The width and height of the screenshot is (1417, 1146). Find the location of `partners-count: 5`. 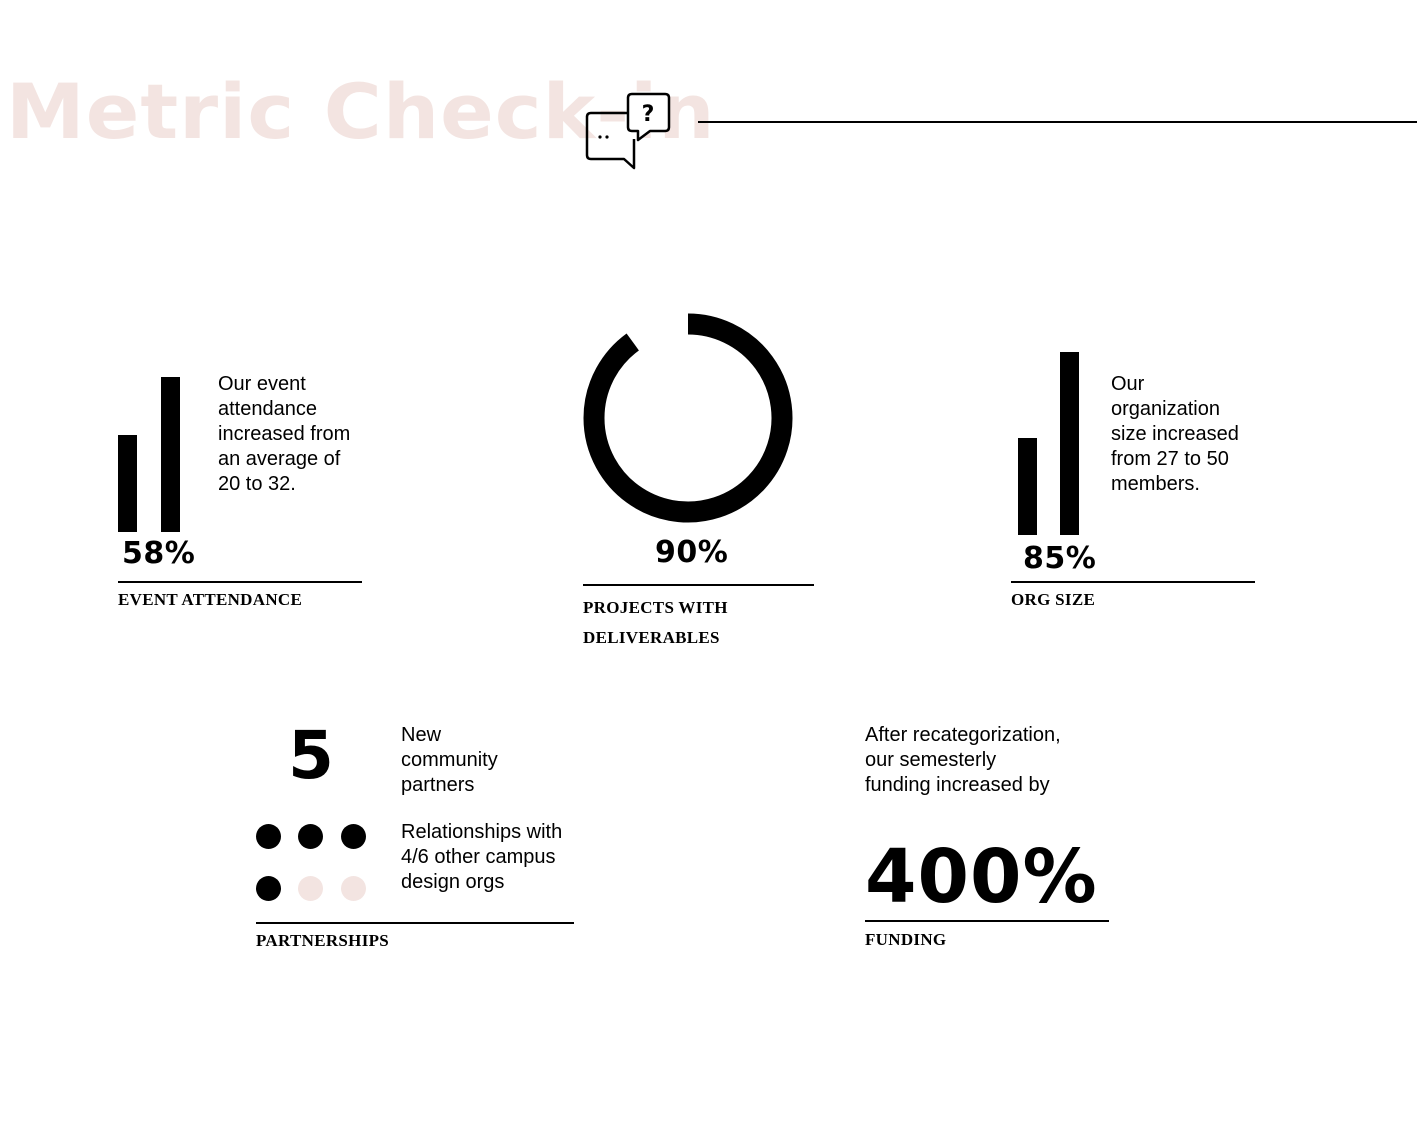

partners-count: 5 is located at coordinates (311, 755).